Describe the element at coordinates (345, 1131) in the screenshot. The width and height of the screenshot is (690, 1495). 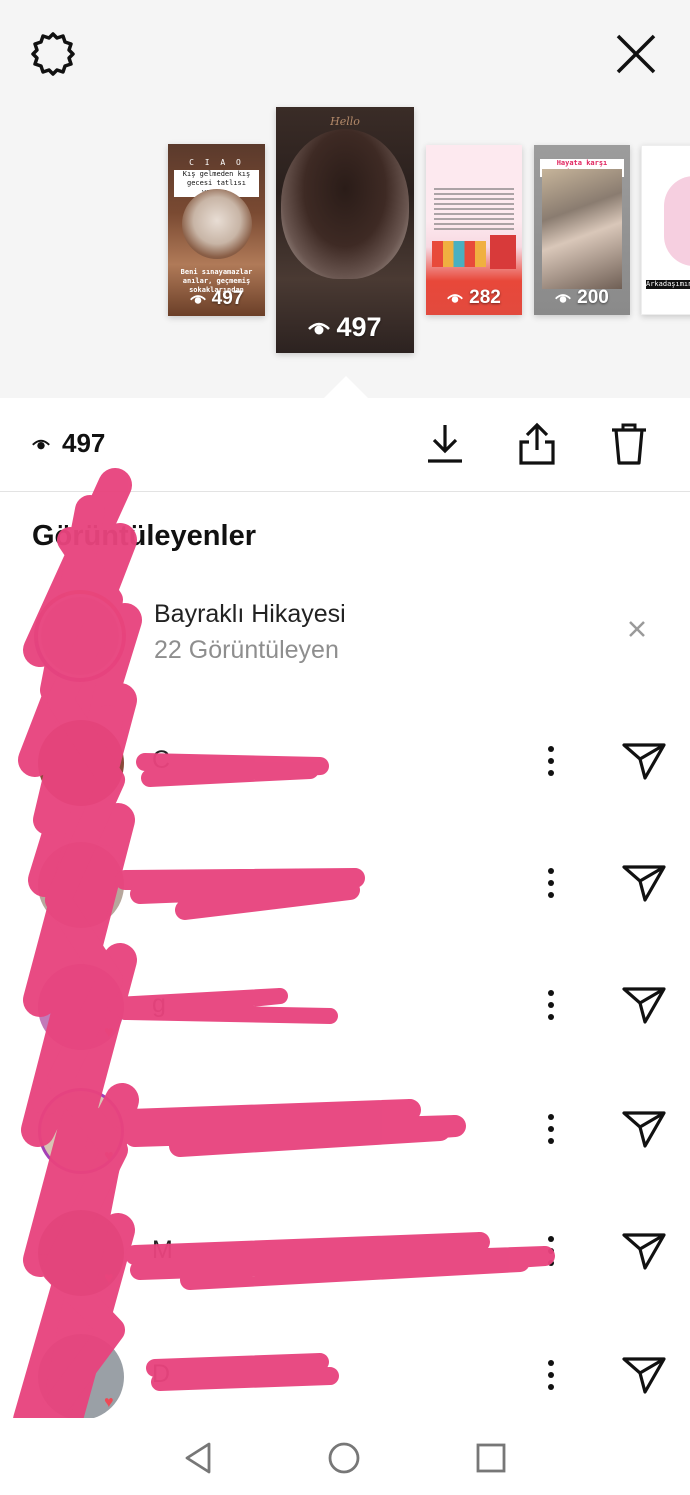
I see `viewer-row: ♥` at that location.